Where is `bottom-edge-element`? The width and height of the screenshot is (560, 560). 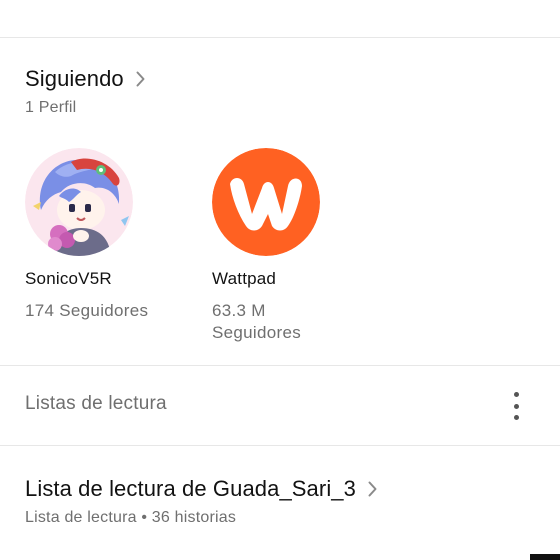 bottom-edge-element is located at coordinates (545, 557).